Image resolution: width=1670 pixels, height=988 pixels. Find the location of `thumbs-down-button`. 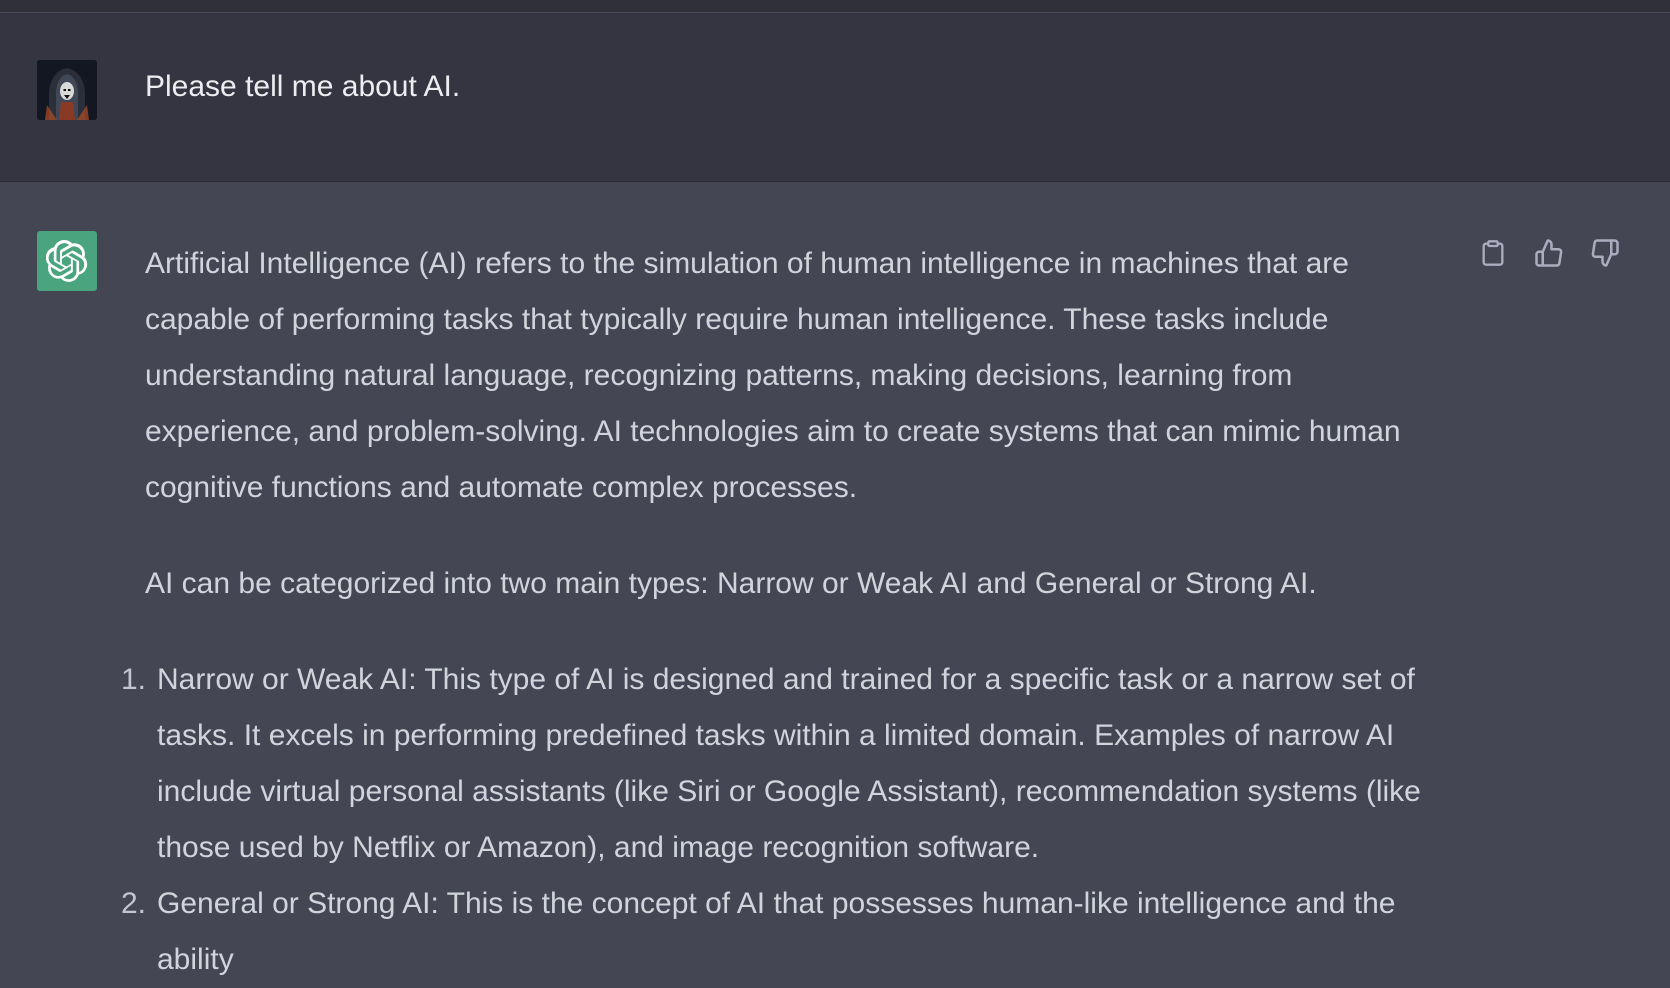

thumbs-down-button is located at coordinates (1605, 253).